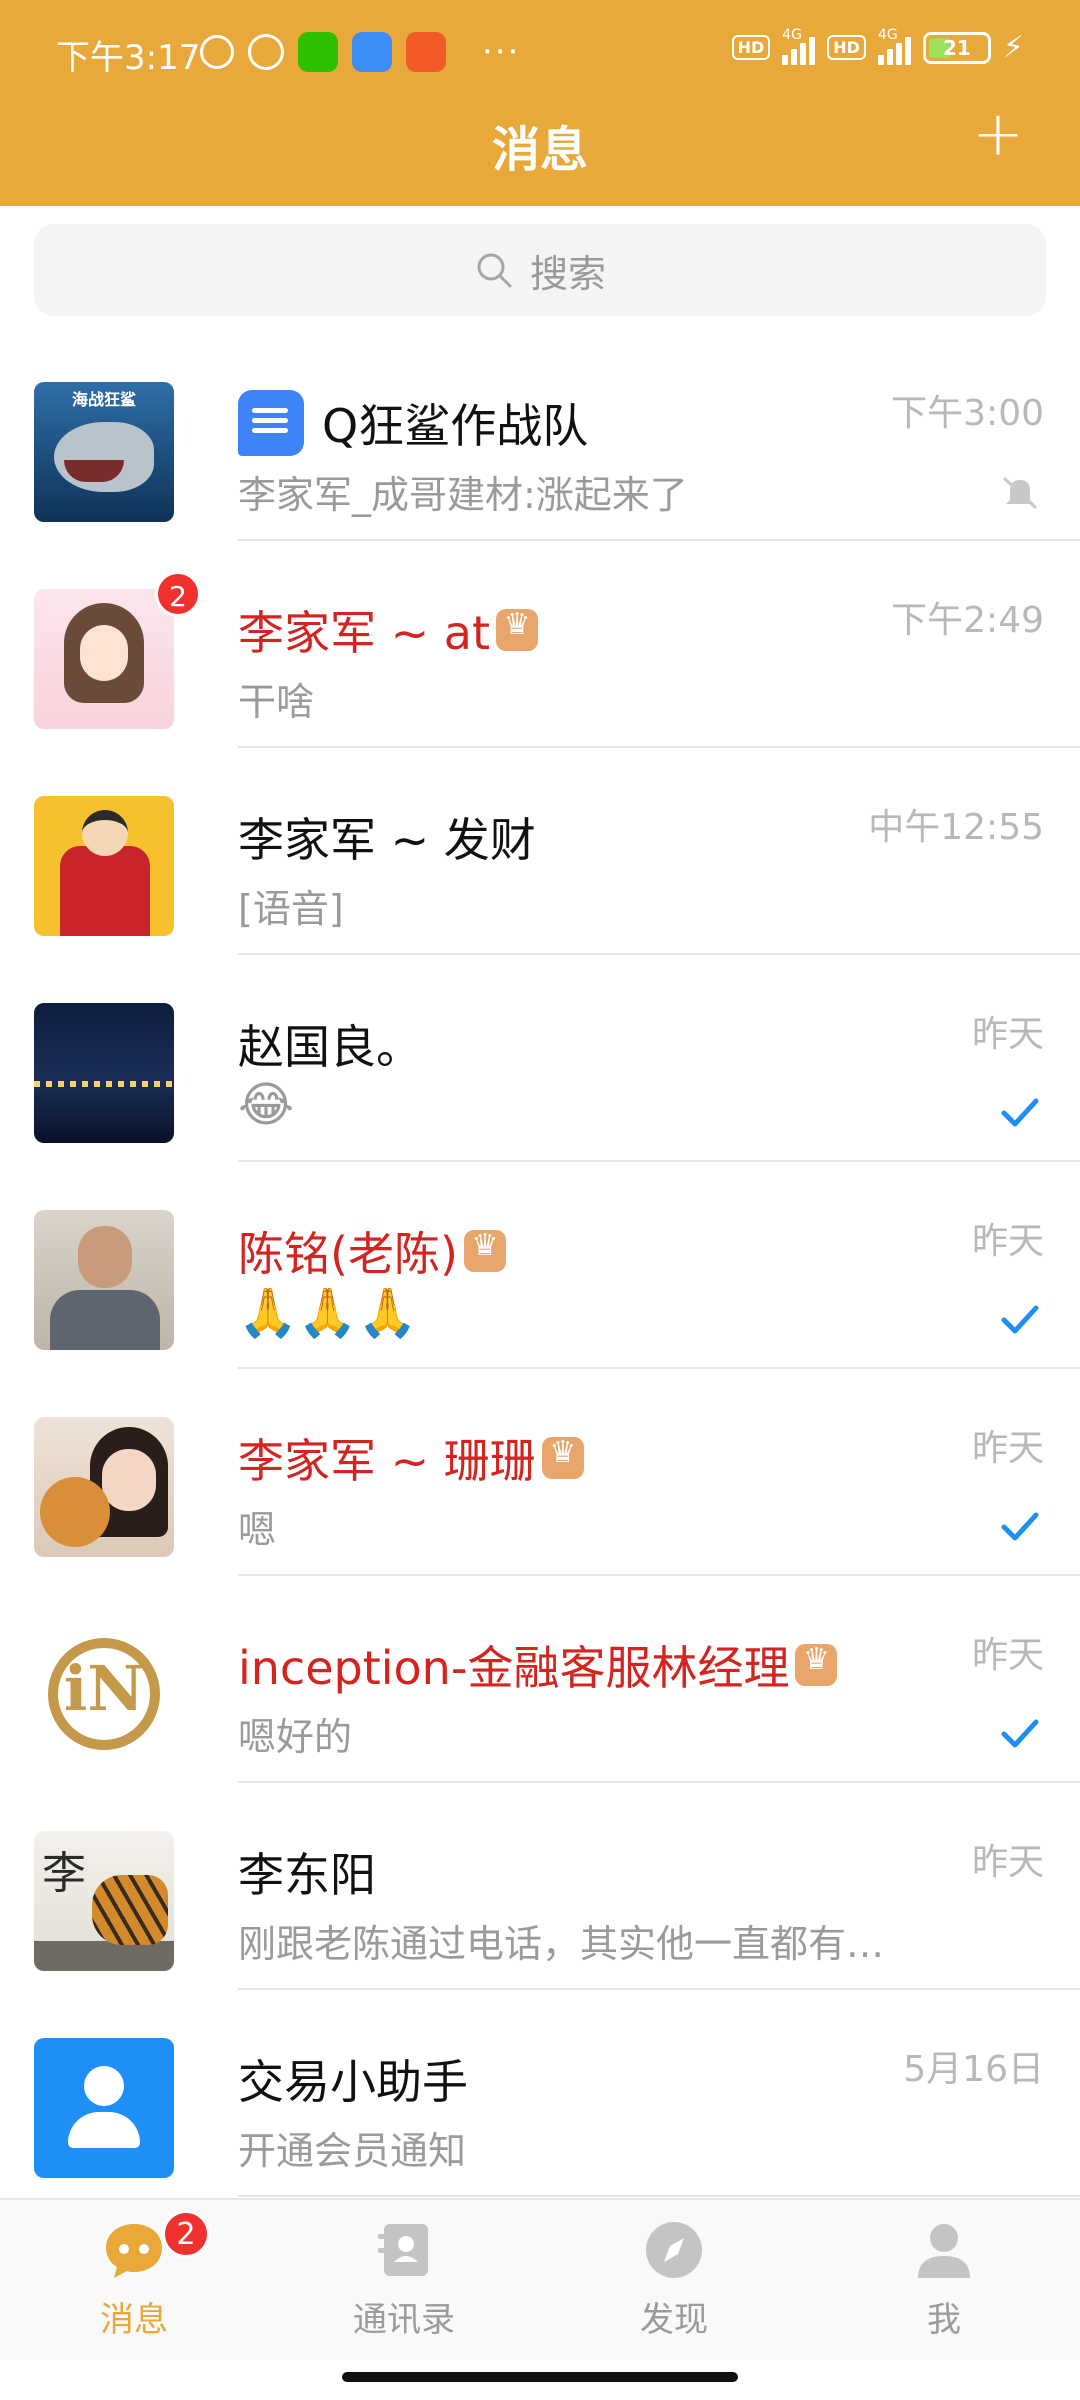  Describe the element at coordinates (540, 1058) in the screenshot. I see `conversation-item: 赵国良。 😂 昨天` at that location.